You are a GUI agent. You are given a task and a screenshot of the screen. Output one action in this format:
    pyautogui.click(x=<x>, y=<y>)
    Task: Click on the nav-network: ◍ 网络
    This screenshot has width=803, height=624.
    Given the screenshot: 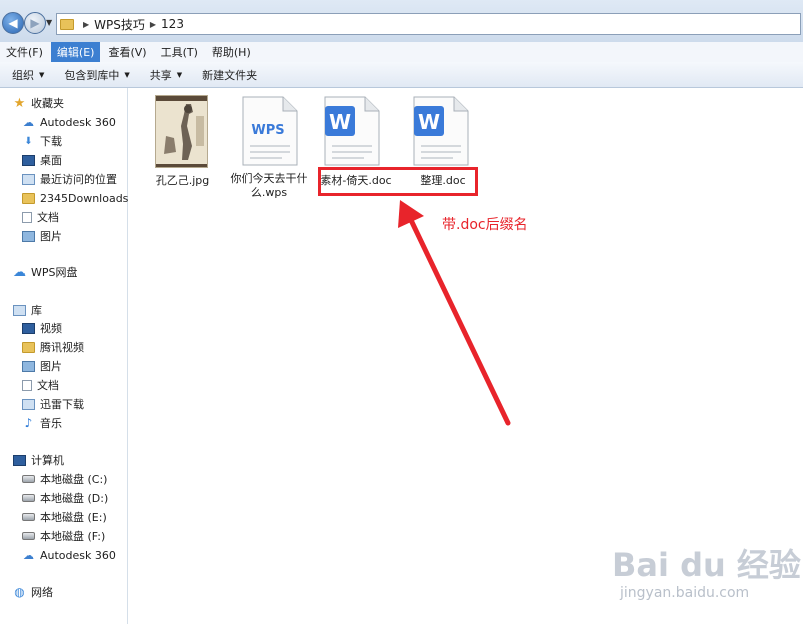 What is the action you would take?
    pyautogui.click(x=33, y=592)
    